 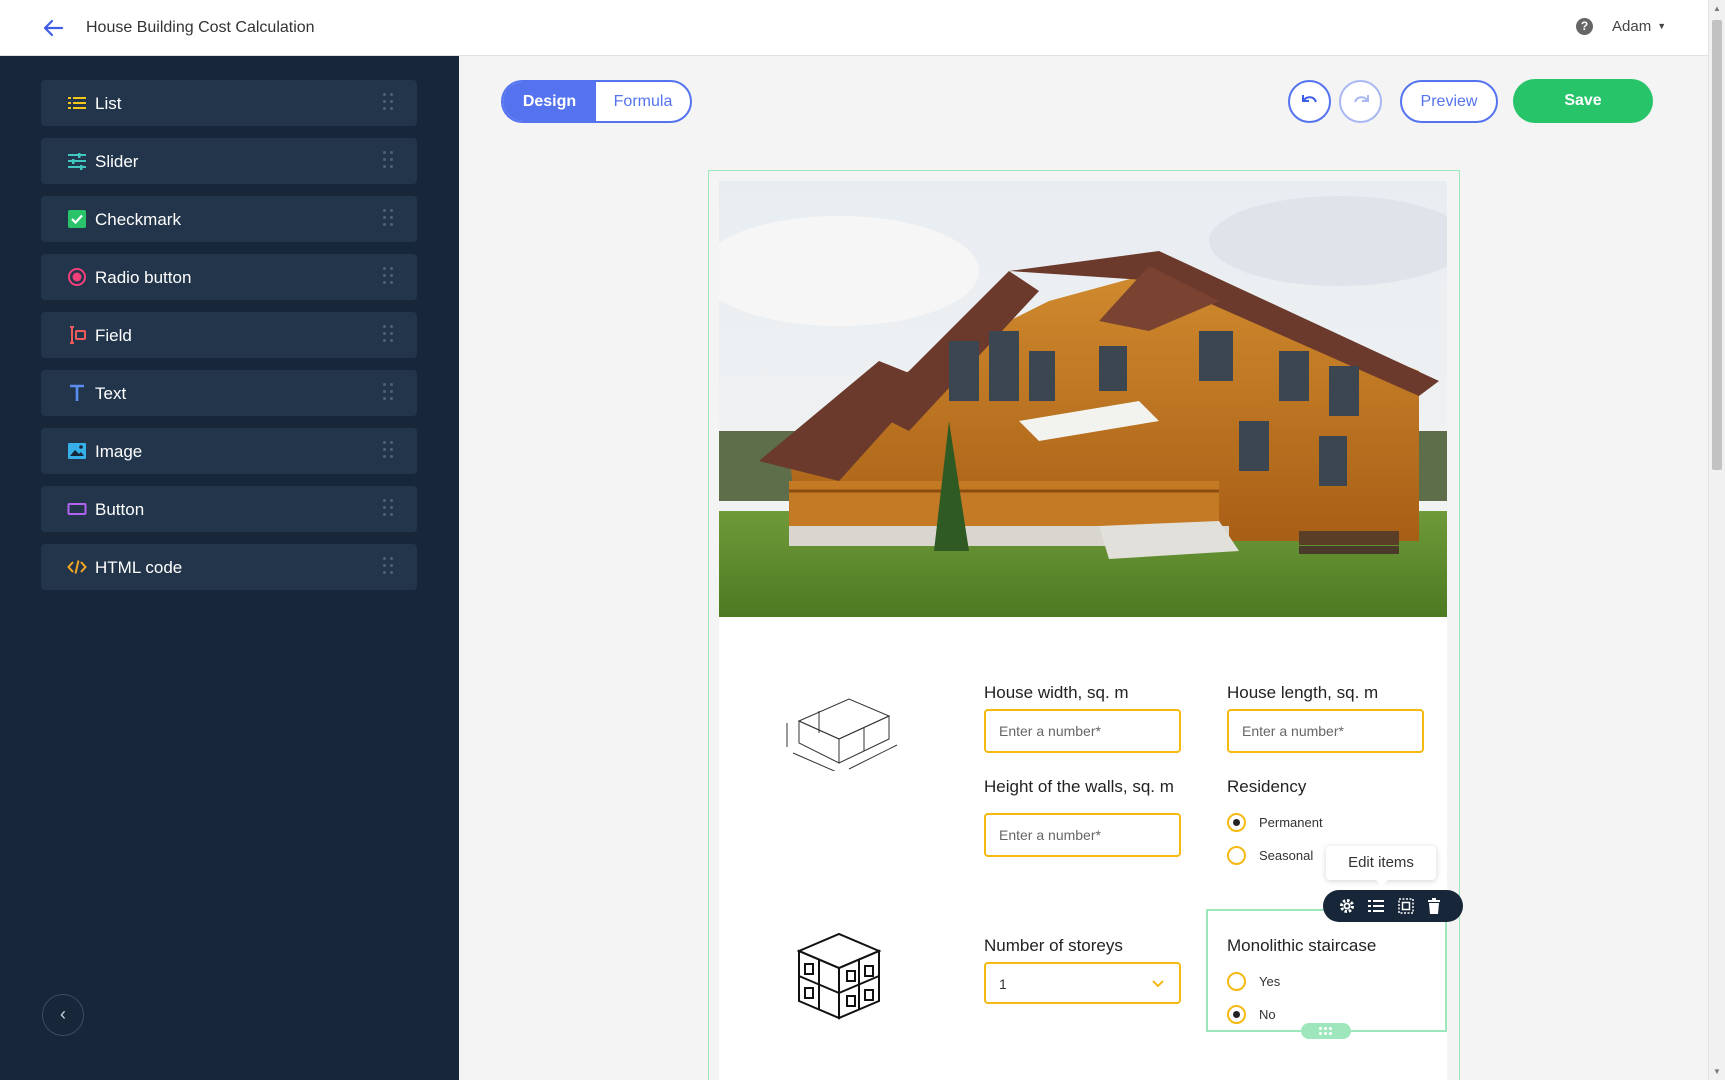 I want to click on undo-icon, so click(x=1309, y=99).